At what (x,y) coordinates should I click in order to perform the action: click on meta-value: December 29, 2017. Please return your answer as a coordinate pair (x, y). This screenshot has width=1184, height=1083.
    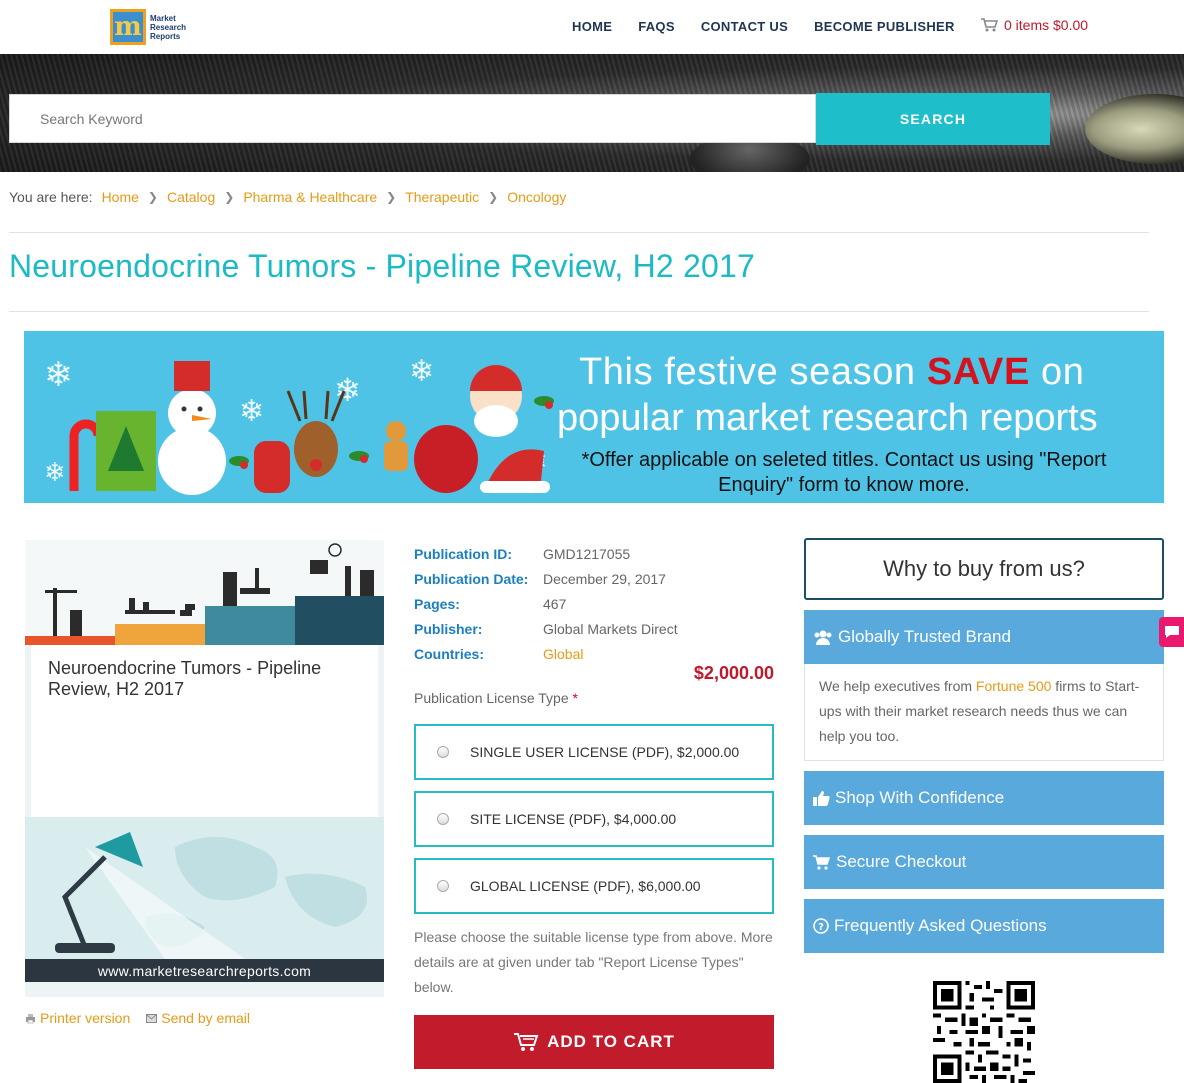
    Looking at the image, I should click on (604, 578).